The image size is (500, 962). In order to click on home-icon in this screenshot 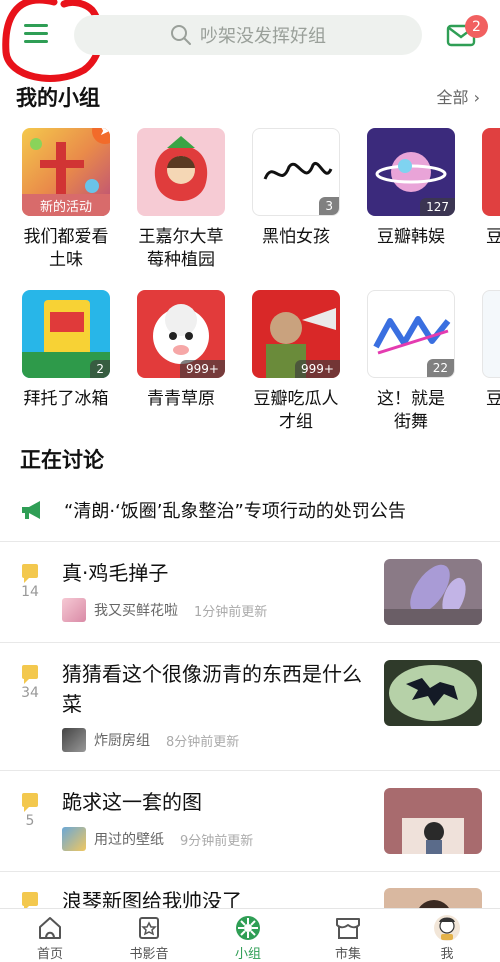, I will do `click(50, 928)`.